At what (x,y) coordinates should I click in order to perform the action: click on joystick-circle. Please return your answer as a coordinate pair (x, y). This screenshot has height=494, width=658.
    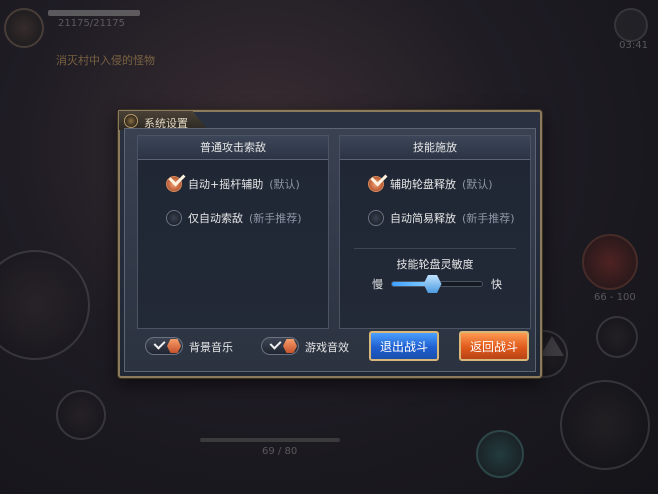
    Looking at the image, I should click on (45, 305).